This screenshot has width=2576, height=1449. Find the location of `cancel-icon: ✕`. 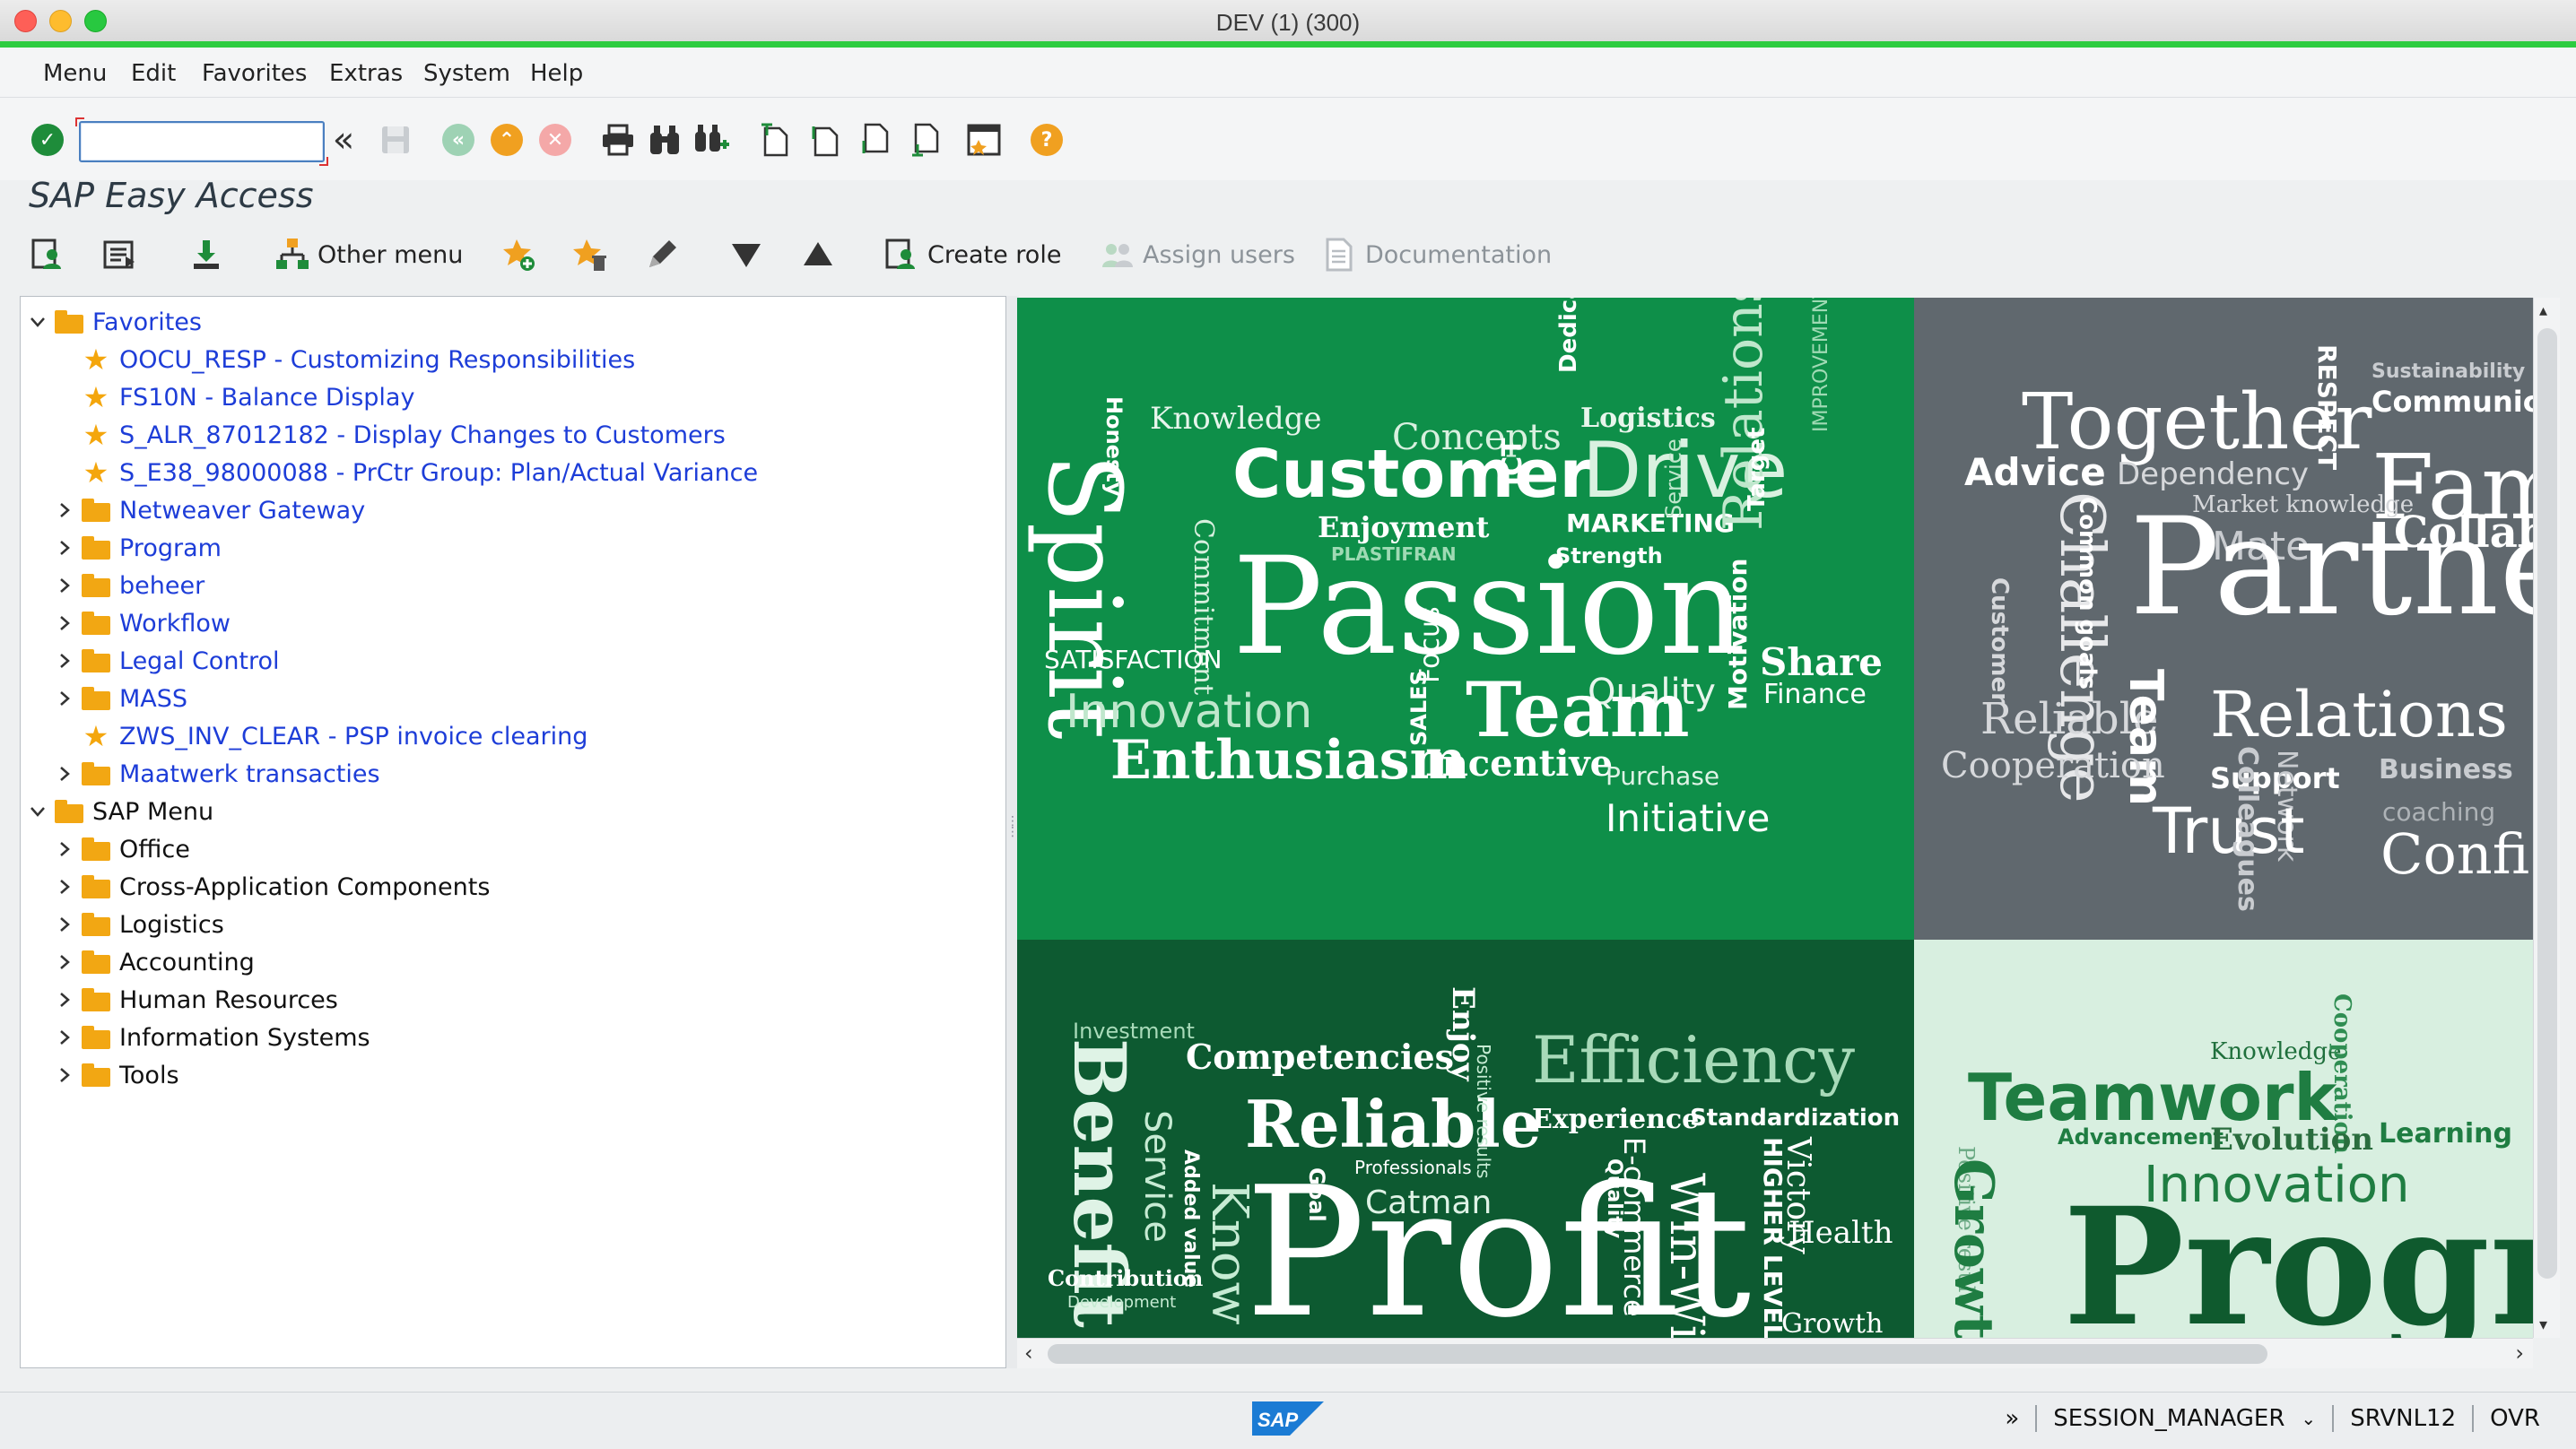

cancel-icon: ✕ is located at coordinates (555, 140).